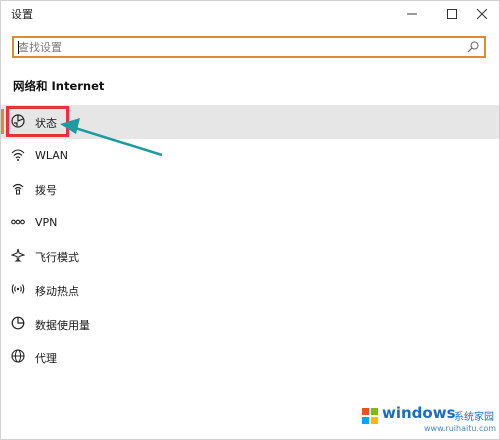 The width and height of the screenshot is (500, 440). Describe the element at coordinates (250, 122) in the screenshot. I see `sidebar-item-status: 状态` at that location.